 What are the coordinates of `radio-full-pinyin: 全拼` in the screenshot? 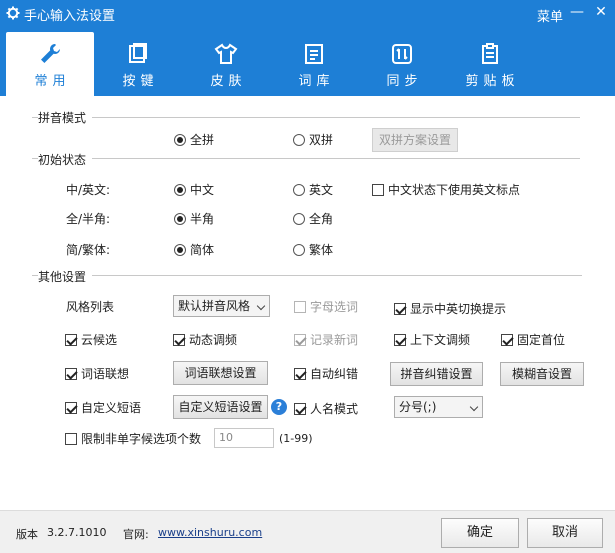 It's located at (194, 139).